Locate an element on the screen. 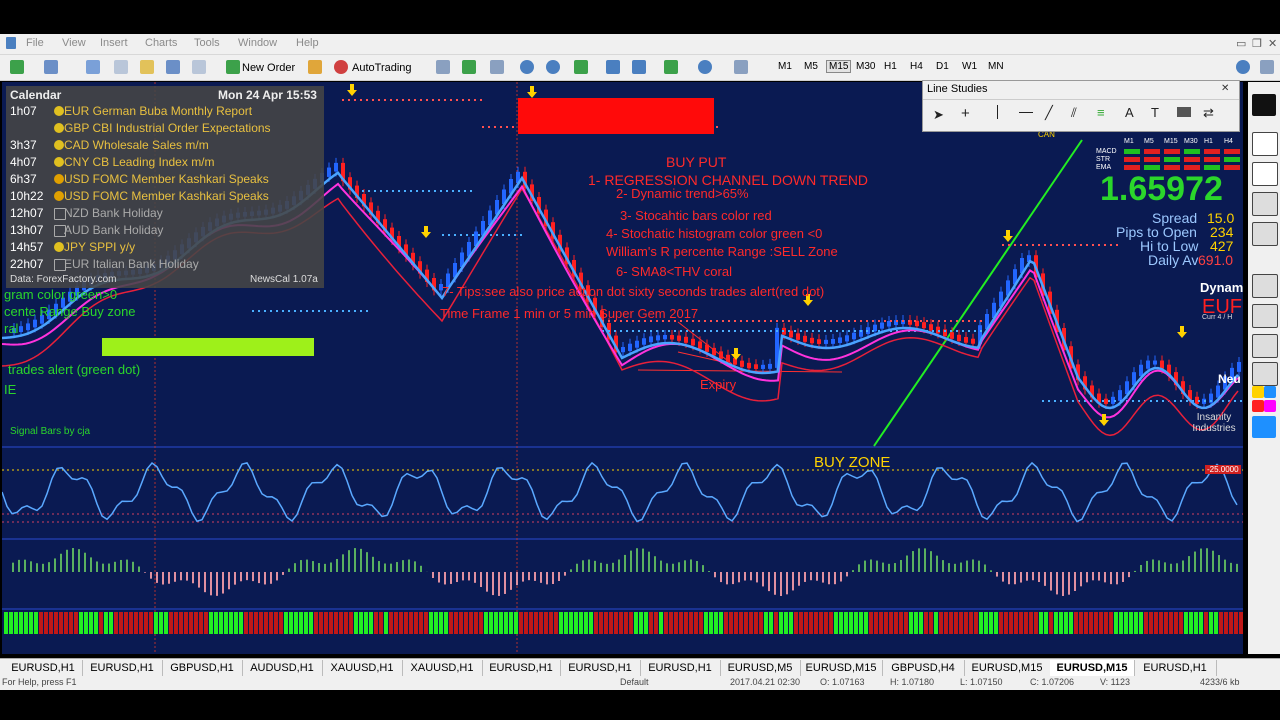 The height and width of the screenshot is (720, 1280). pencil-icon is located at coordinates (1265, 204).